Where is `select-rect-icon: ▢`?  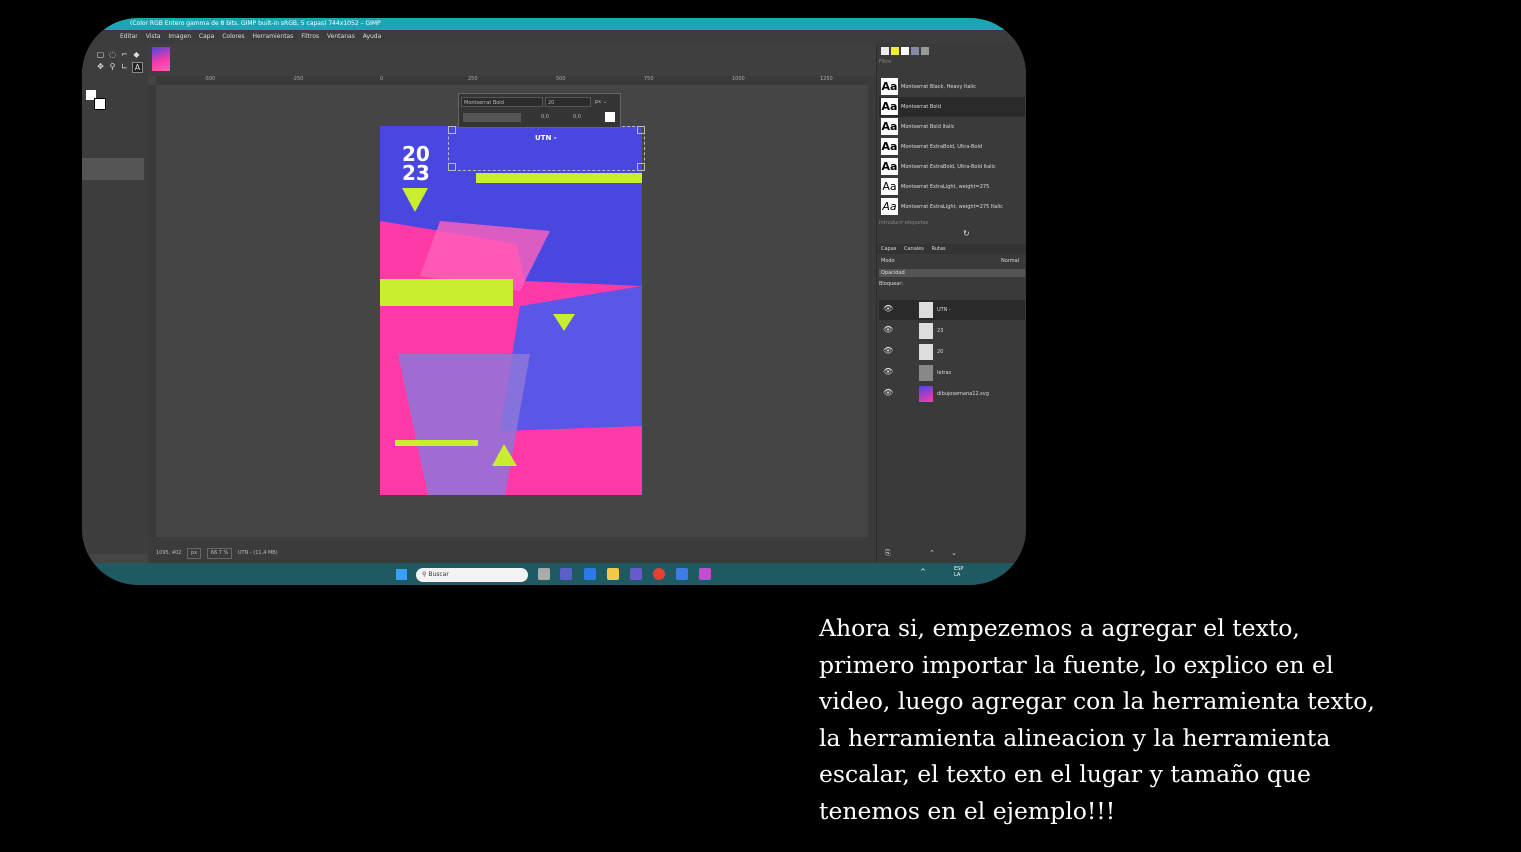 select-rect-icon: ▢ is located at coordinates (100, 54).